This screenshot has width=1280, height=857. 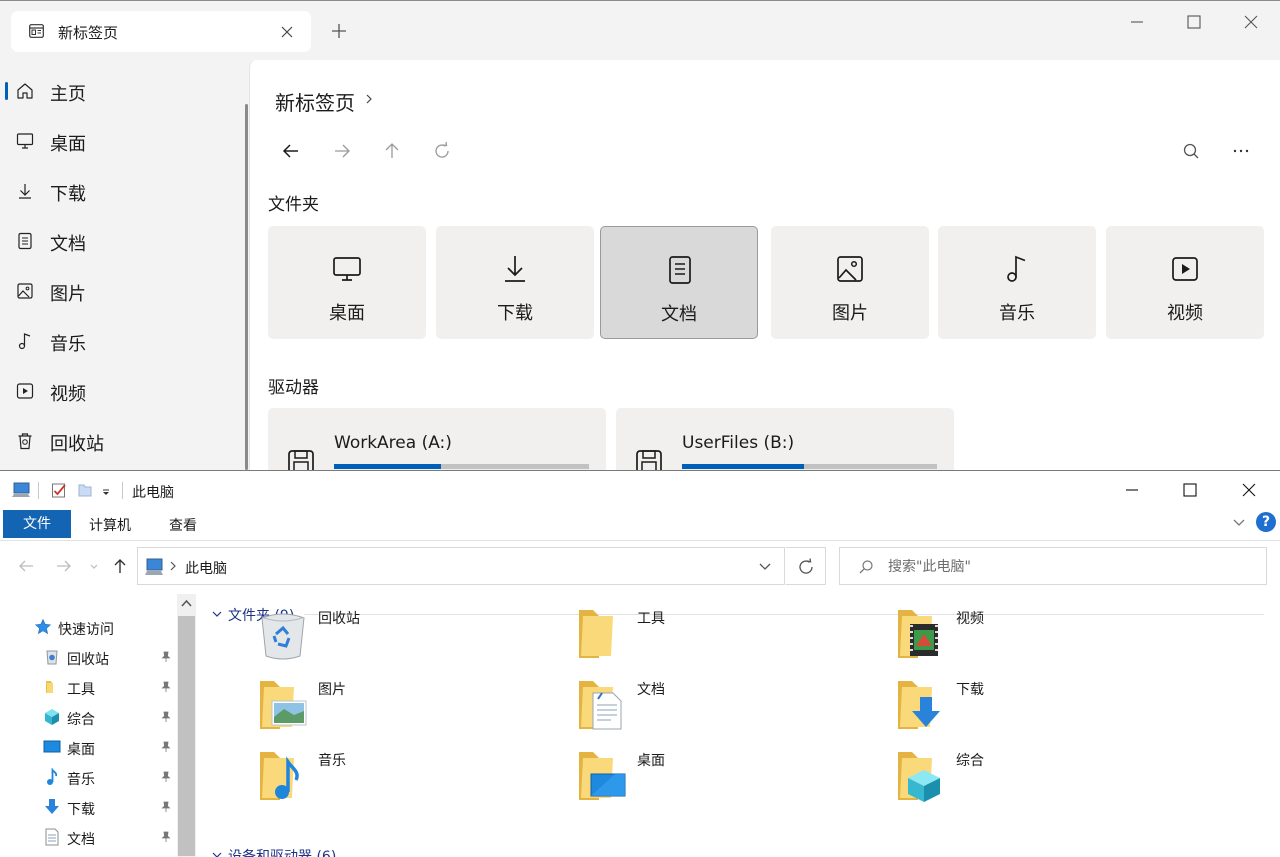 I want to click on scroll-thumb, so click(x=186, y=736).